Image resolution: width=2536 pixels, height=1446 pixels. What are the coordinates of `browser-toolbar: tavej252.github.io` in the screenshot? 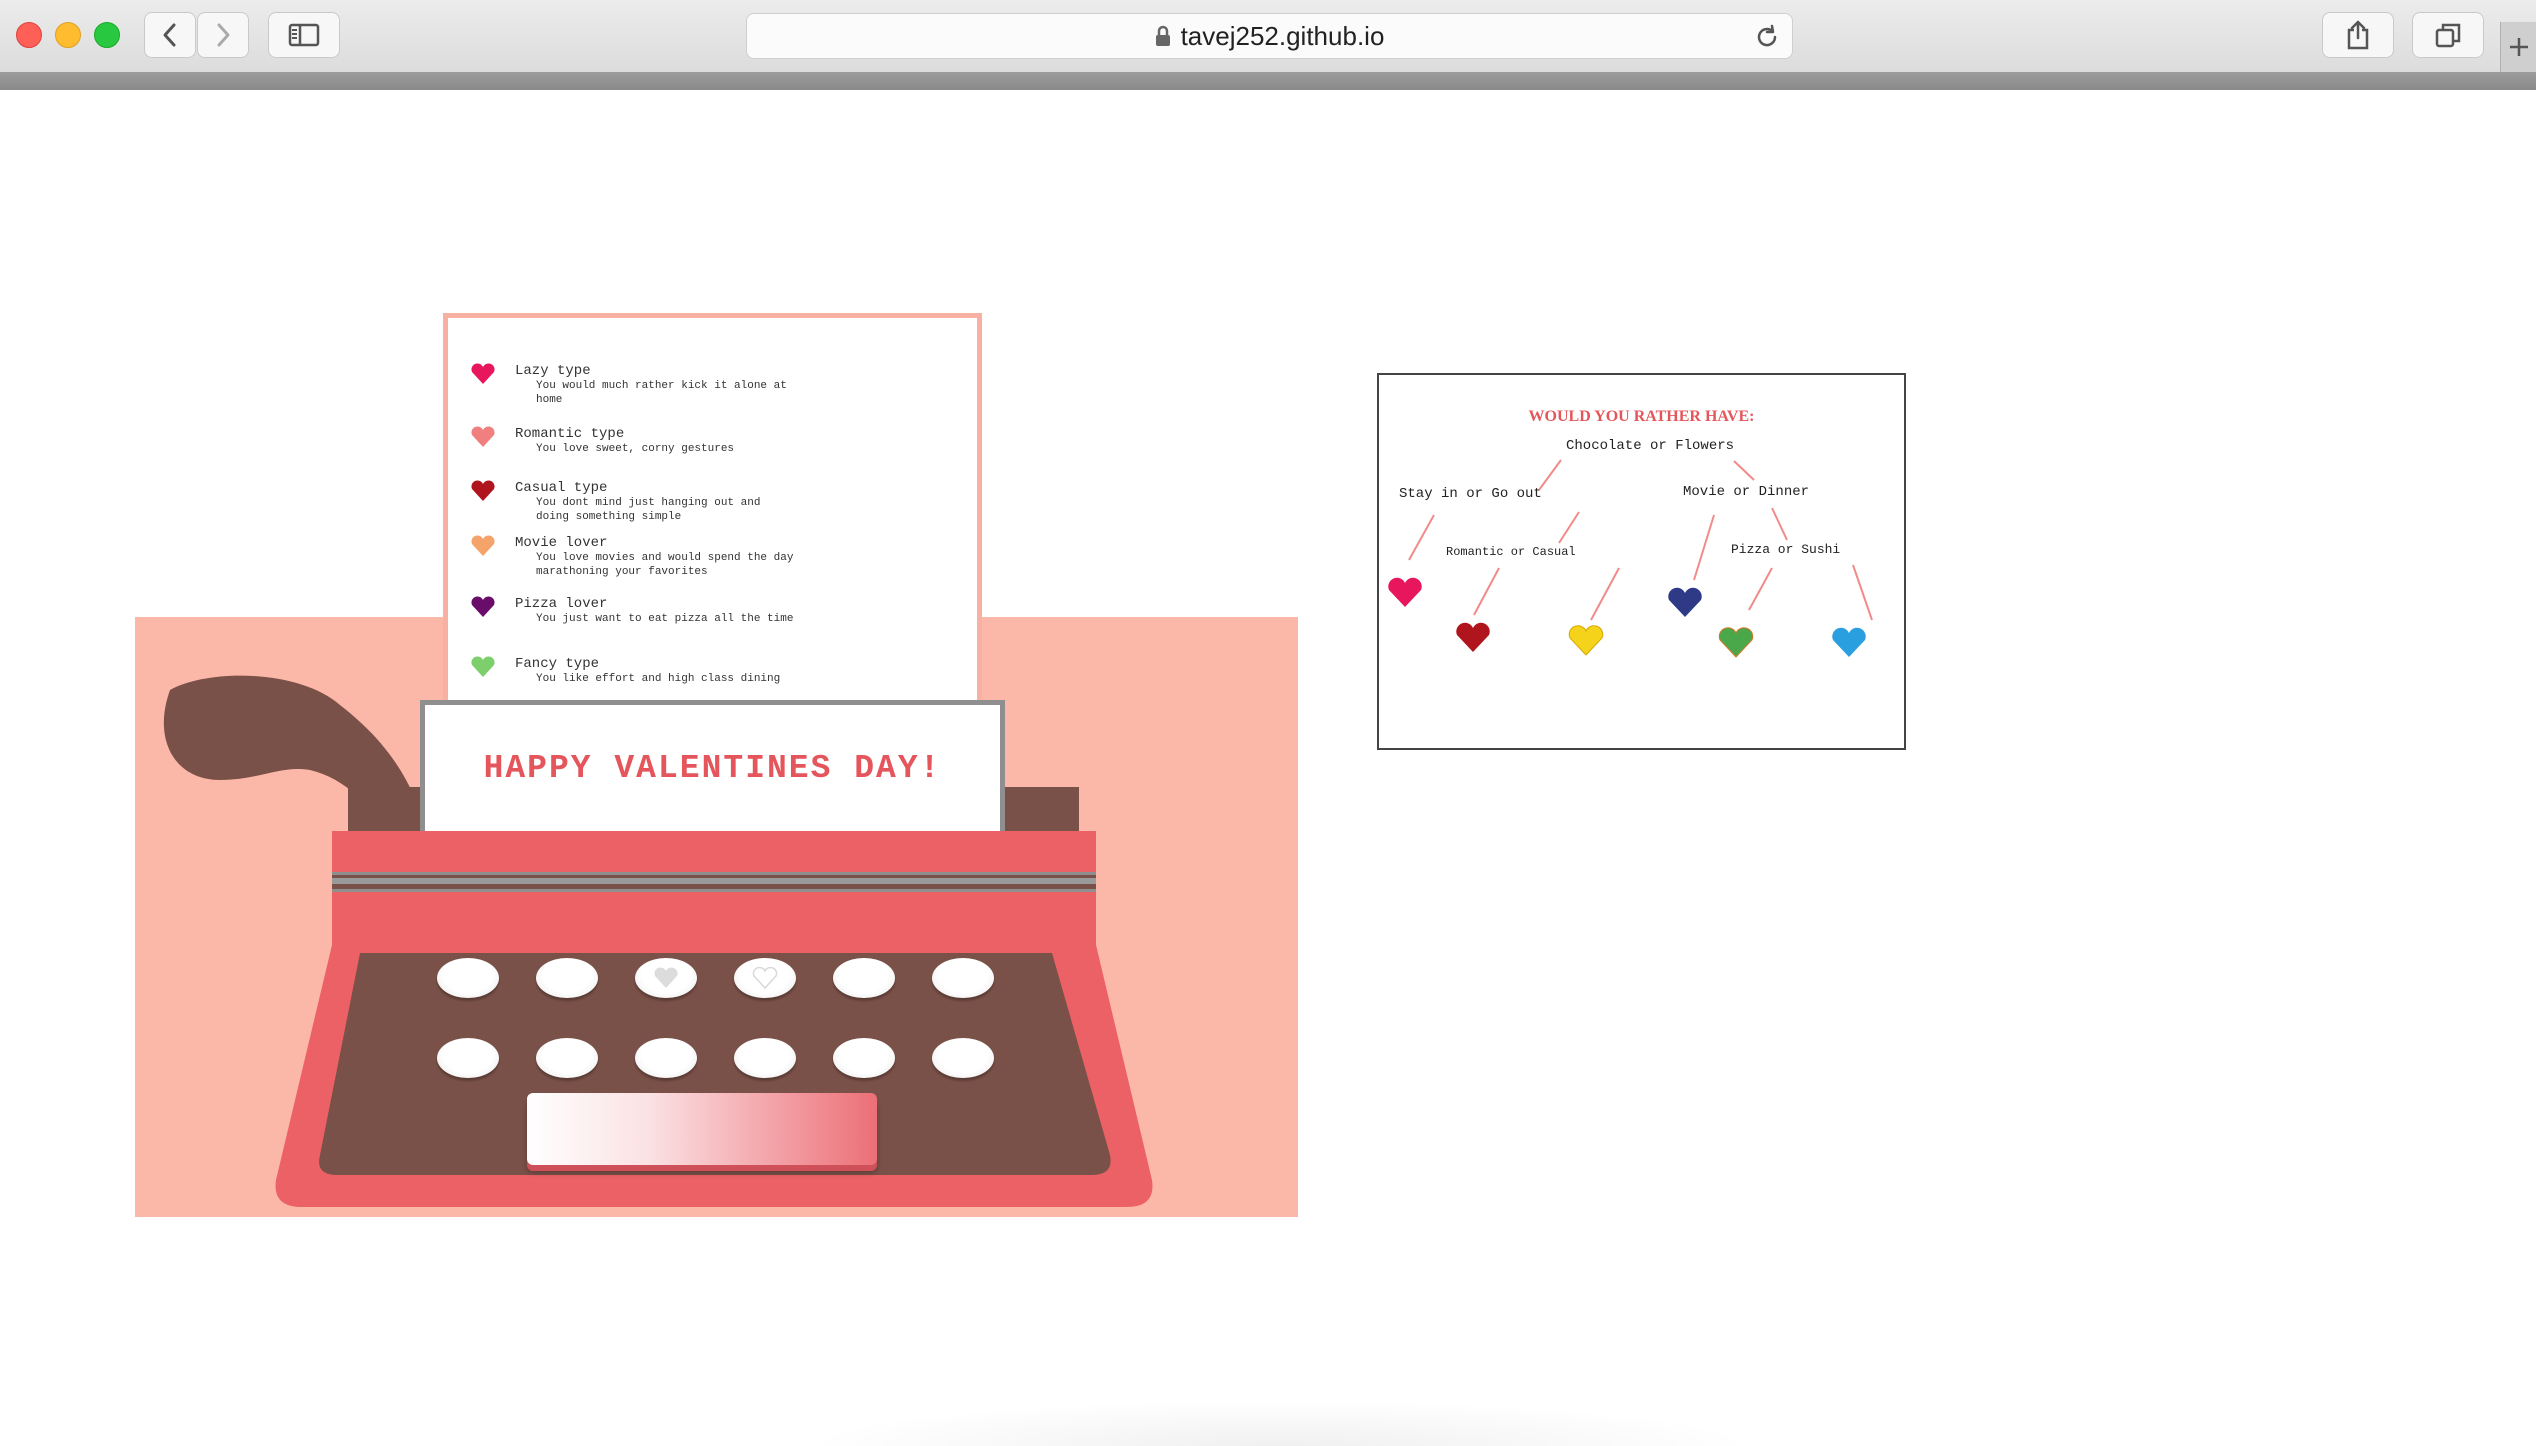 It's located at (1268, 36).